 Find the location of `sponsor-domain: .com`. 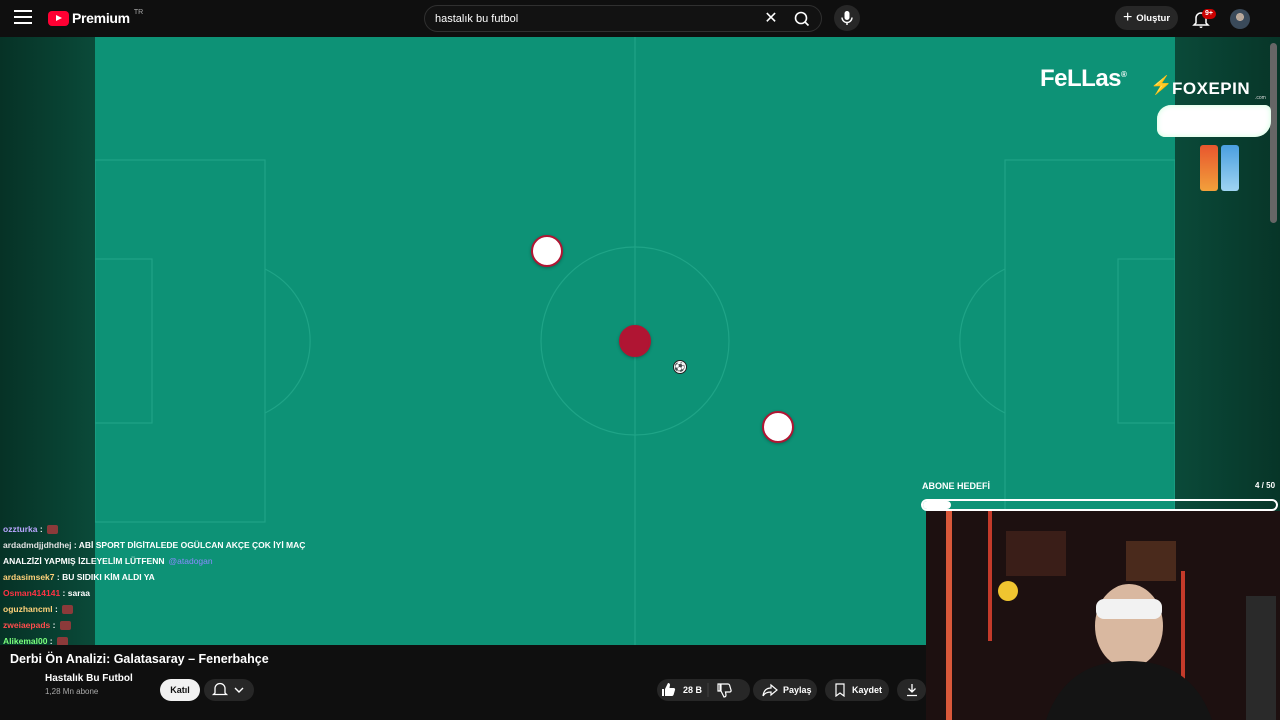

sponsor-domain: .com is located at coordinates (1260, 98).